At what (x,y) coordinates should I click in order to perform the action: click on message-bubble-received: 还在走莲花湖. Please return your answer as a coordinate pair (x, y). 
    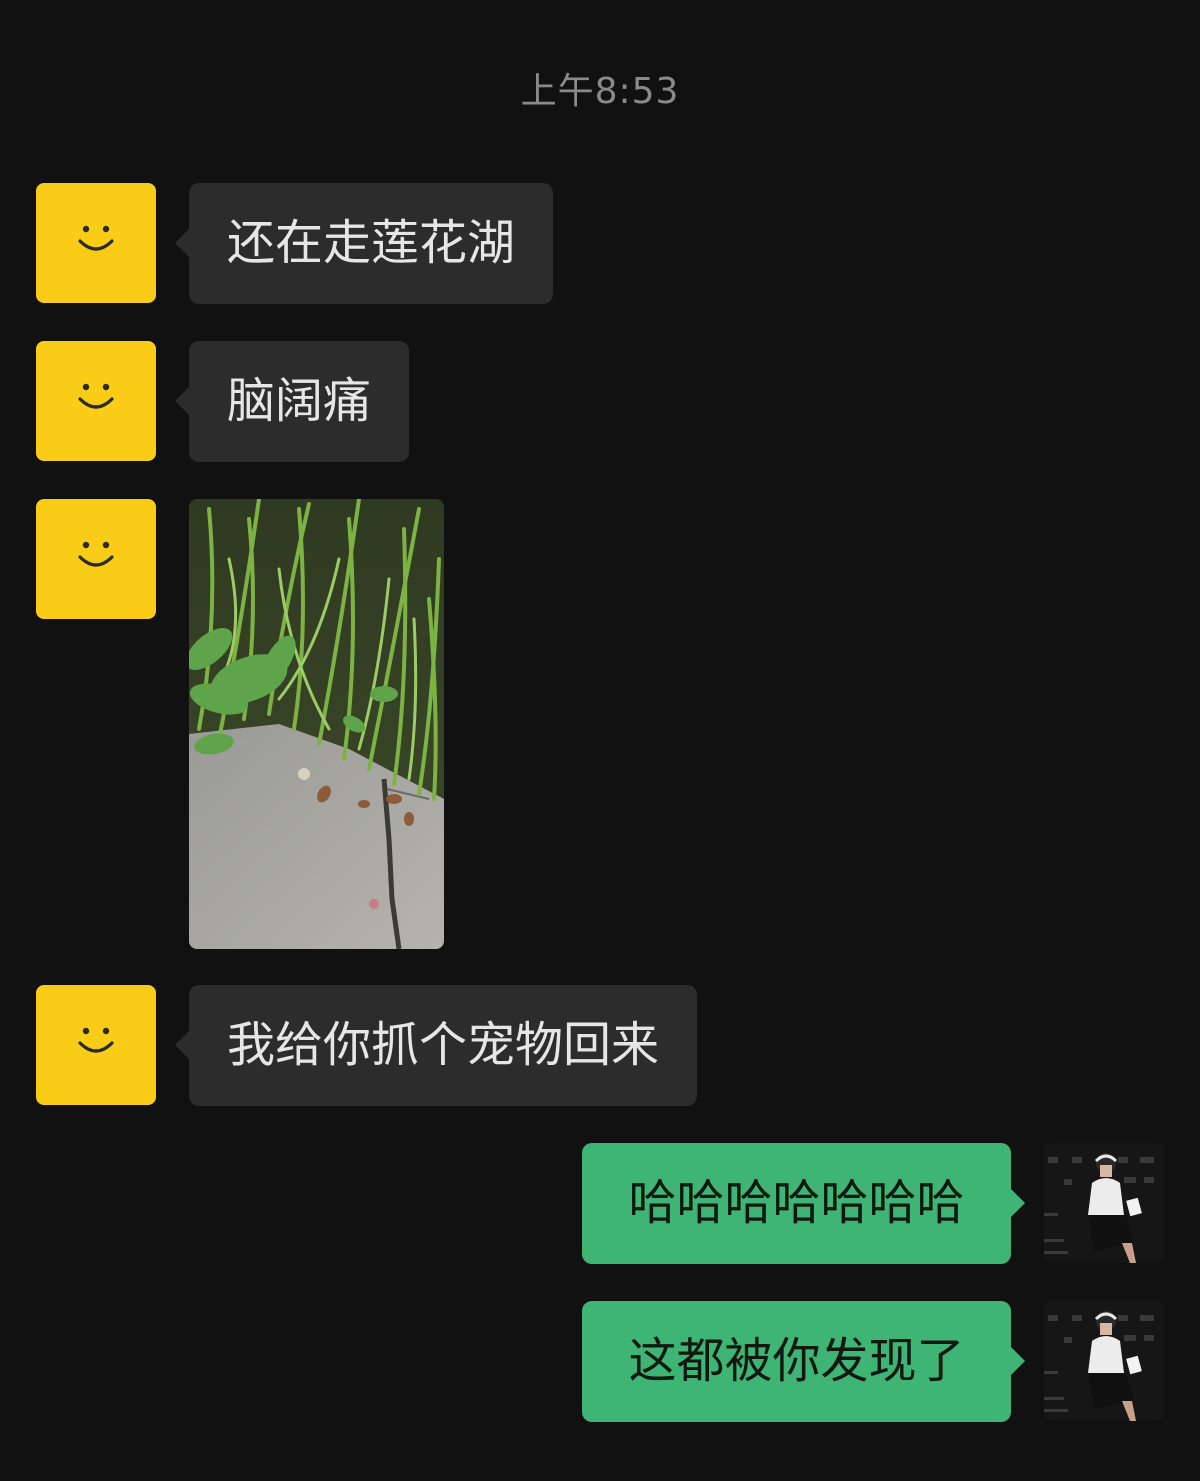
    Looking at the image, I should click on (364, 243).